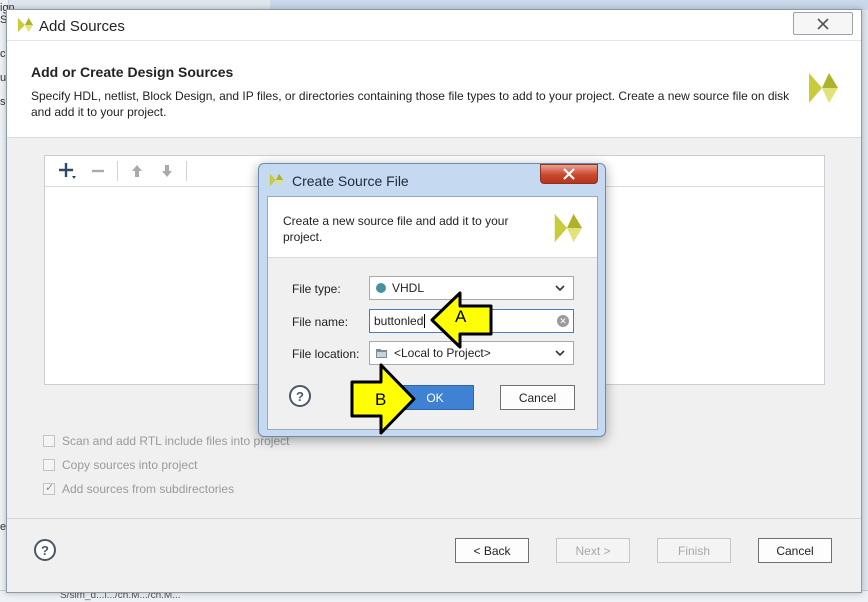 The height and width of the screenshot is (602, 868). Describe the element at coordinates (350, 181) in the screenshot. I see `dialog-title: Create Source File` at that location.